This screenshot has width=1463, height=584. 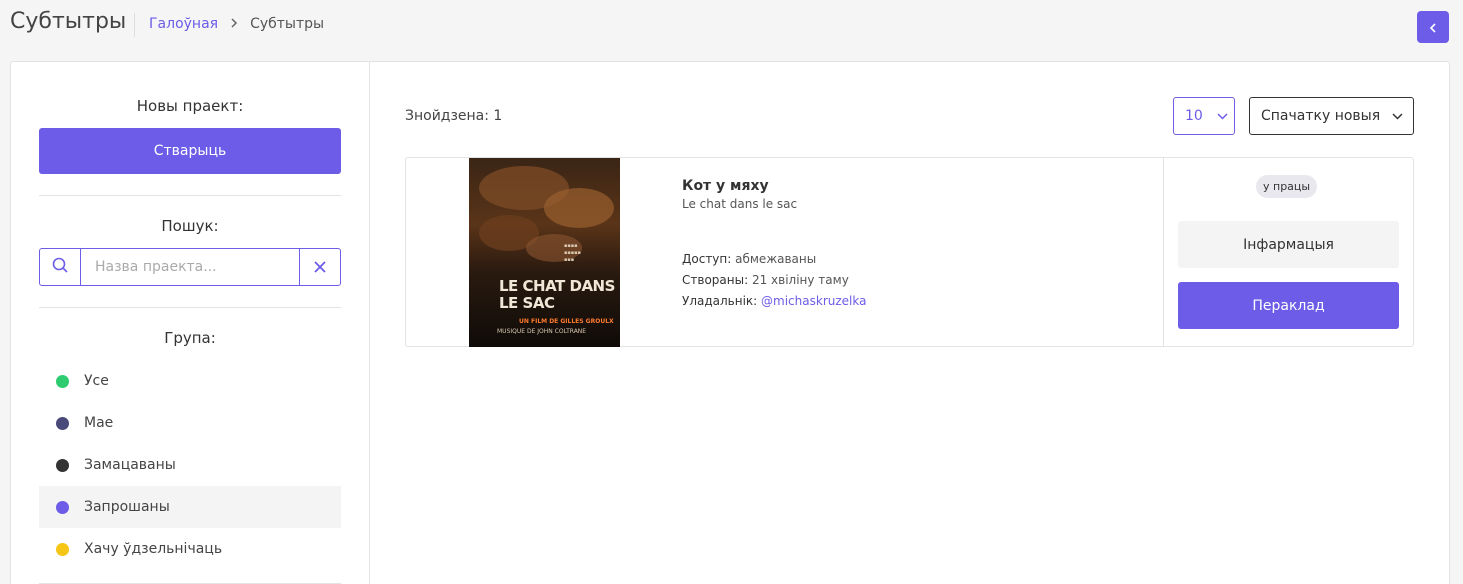 What do you see at coordinates (572, 253) in the screenshot?
I see `poster-credits: ▪▪▪▪ ▪▪▪▪▪ ▪▪▪` at bounding box center [572, 253].